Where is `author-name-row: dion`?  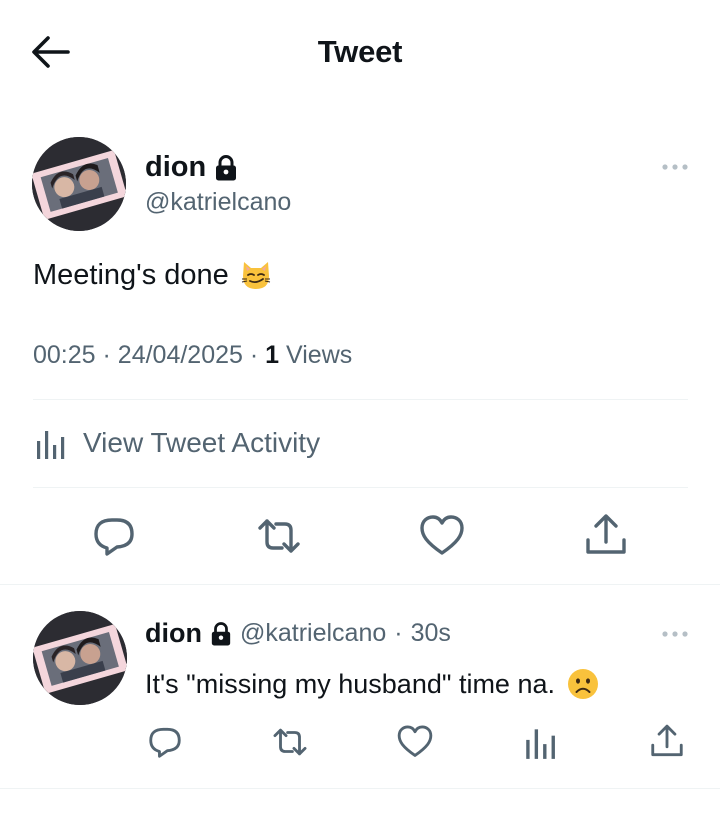 author-name-row: dion is located at coordinates (191, 167).